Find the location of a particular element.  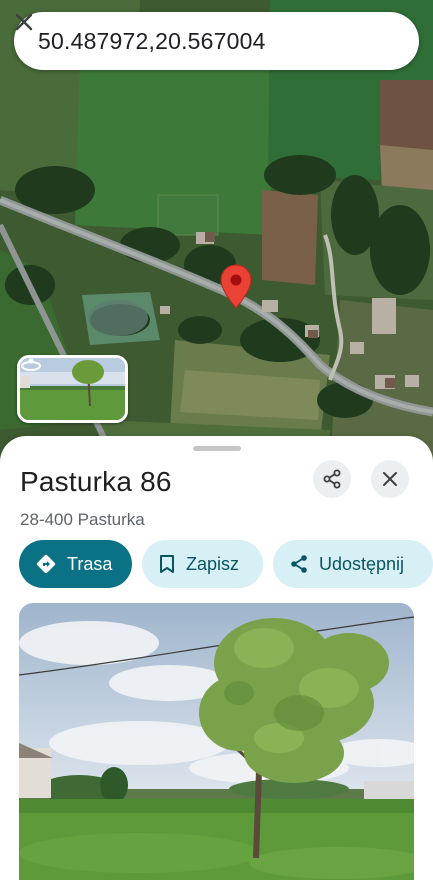

bookmark-icon is located at coordinates (167, 564).